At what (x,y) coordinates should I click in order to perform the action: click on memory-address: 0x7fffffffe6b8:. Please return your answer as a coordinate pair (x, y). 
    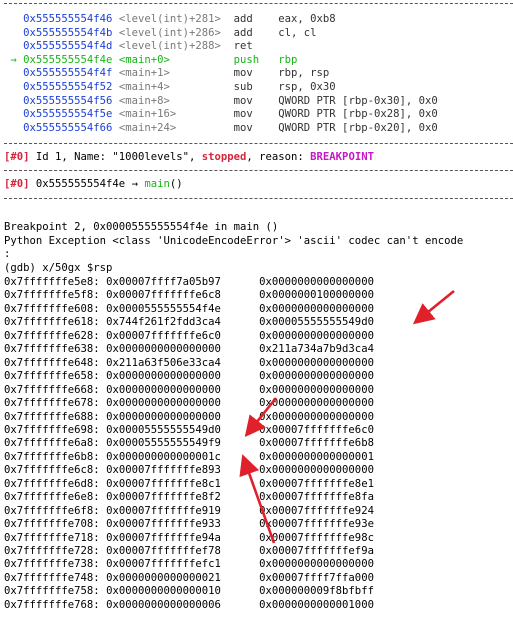
    Looking at the image, I should click on (55, 456).